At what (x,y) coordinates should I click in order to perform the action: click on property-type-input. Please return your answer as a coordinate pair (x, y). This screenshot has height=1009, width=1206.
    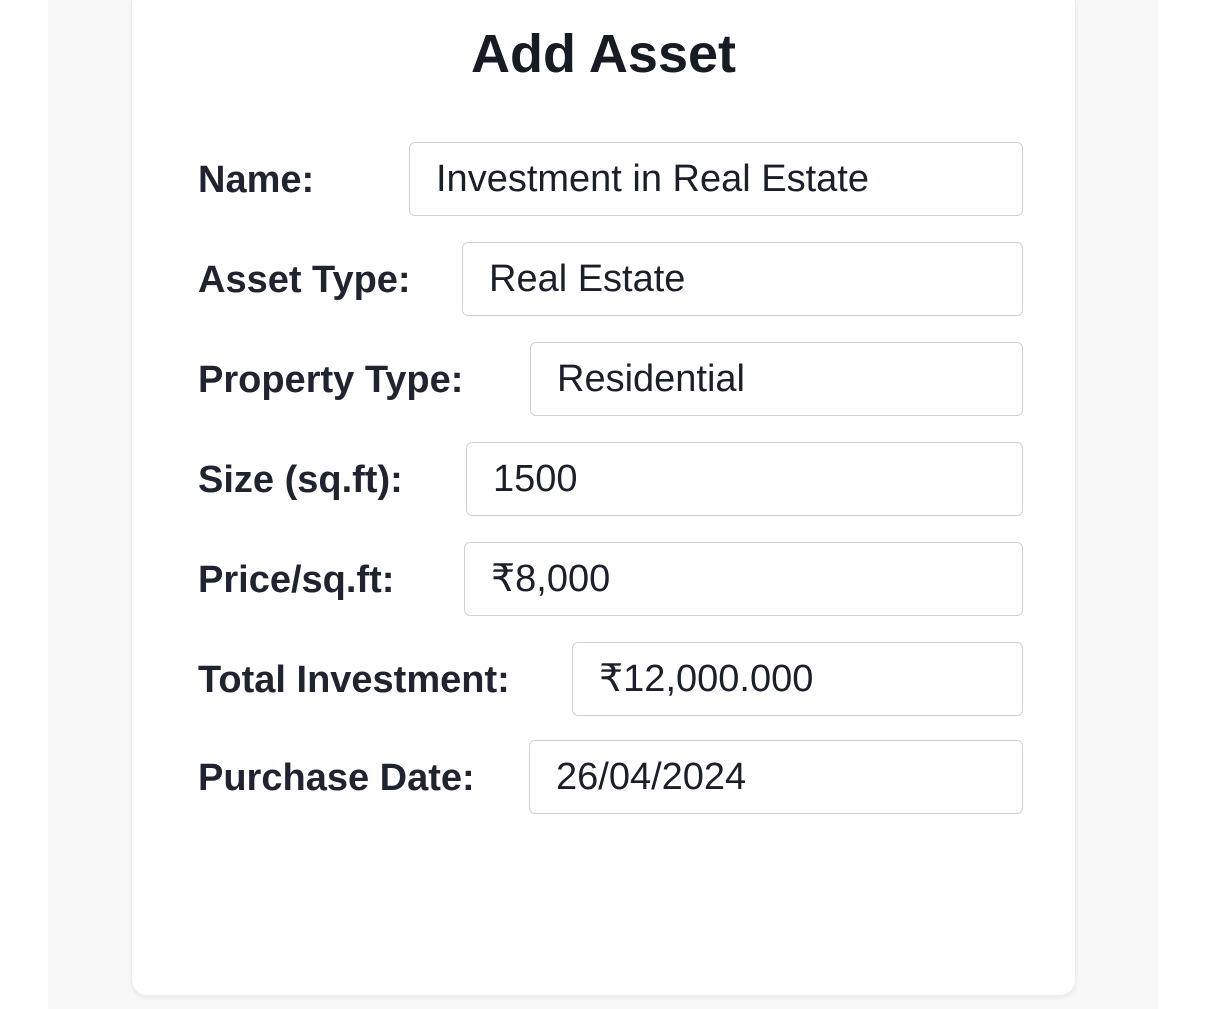
    Looking at the image, I should click on (776, 379).